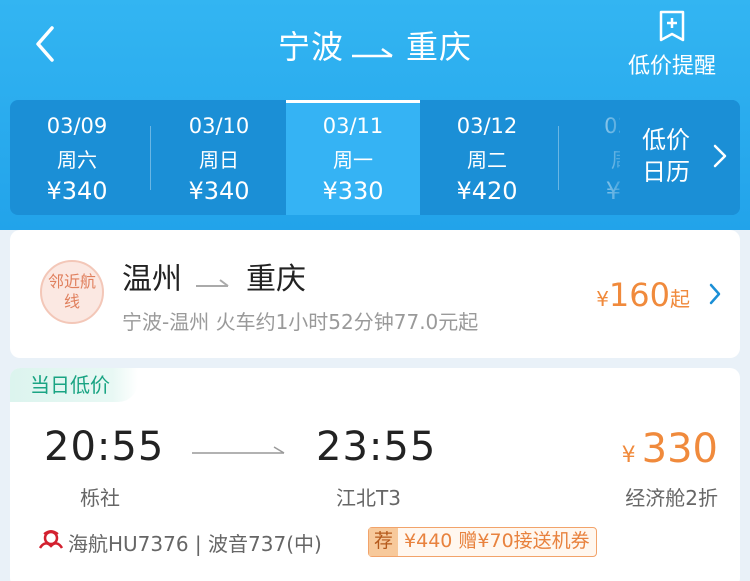 The height and width of the screenshot is (581, 750). What do you see at coordinates (639, 295) in the screenshot?
I see `price-value: 160` at bounding box center [639, 295].